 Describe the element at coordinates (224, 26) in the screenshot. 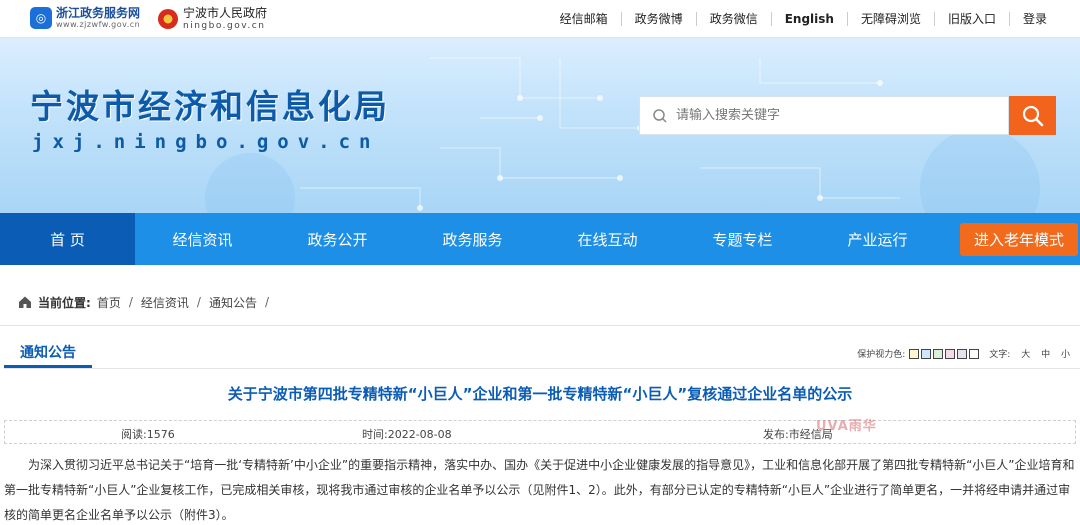

I see `ningbo-gov-logo-url: ningbo.gov.cn` at that location.